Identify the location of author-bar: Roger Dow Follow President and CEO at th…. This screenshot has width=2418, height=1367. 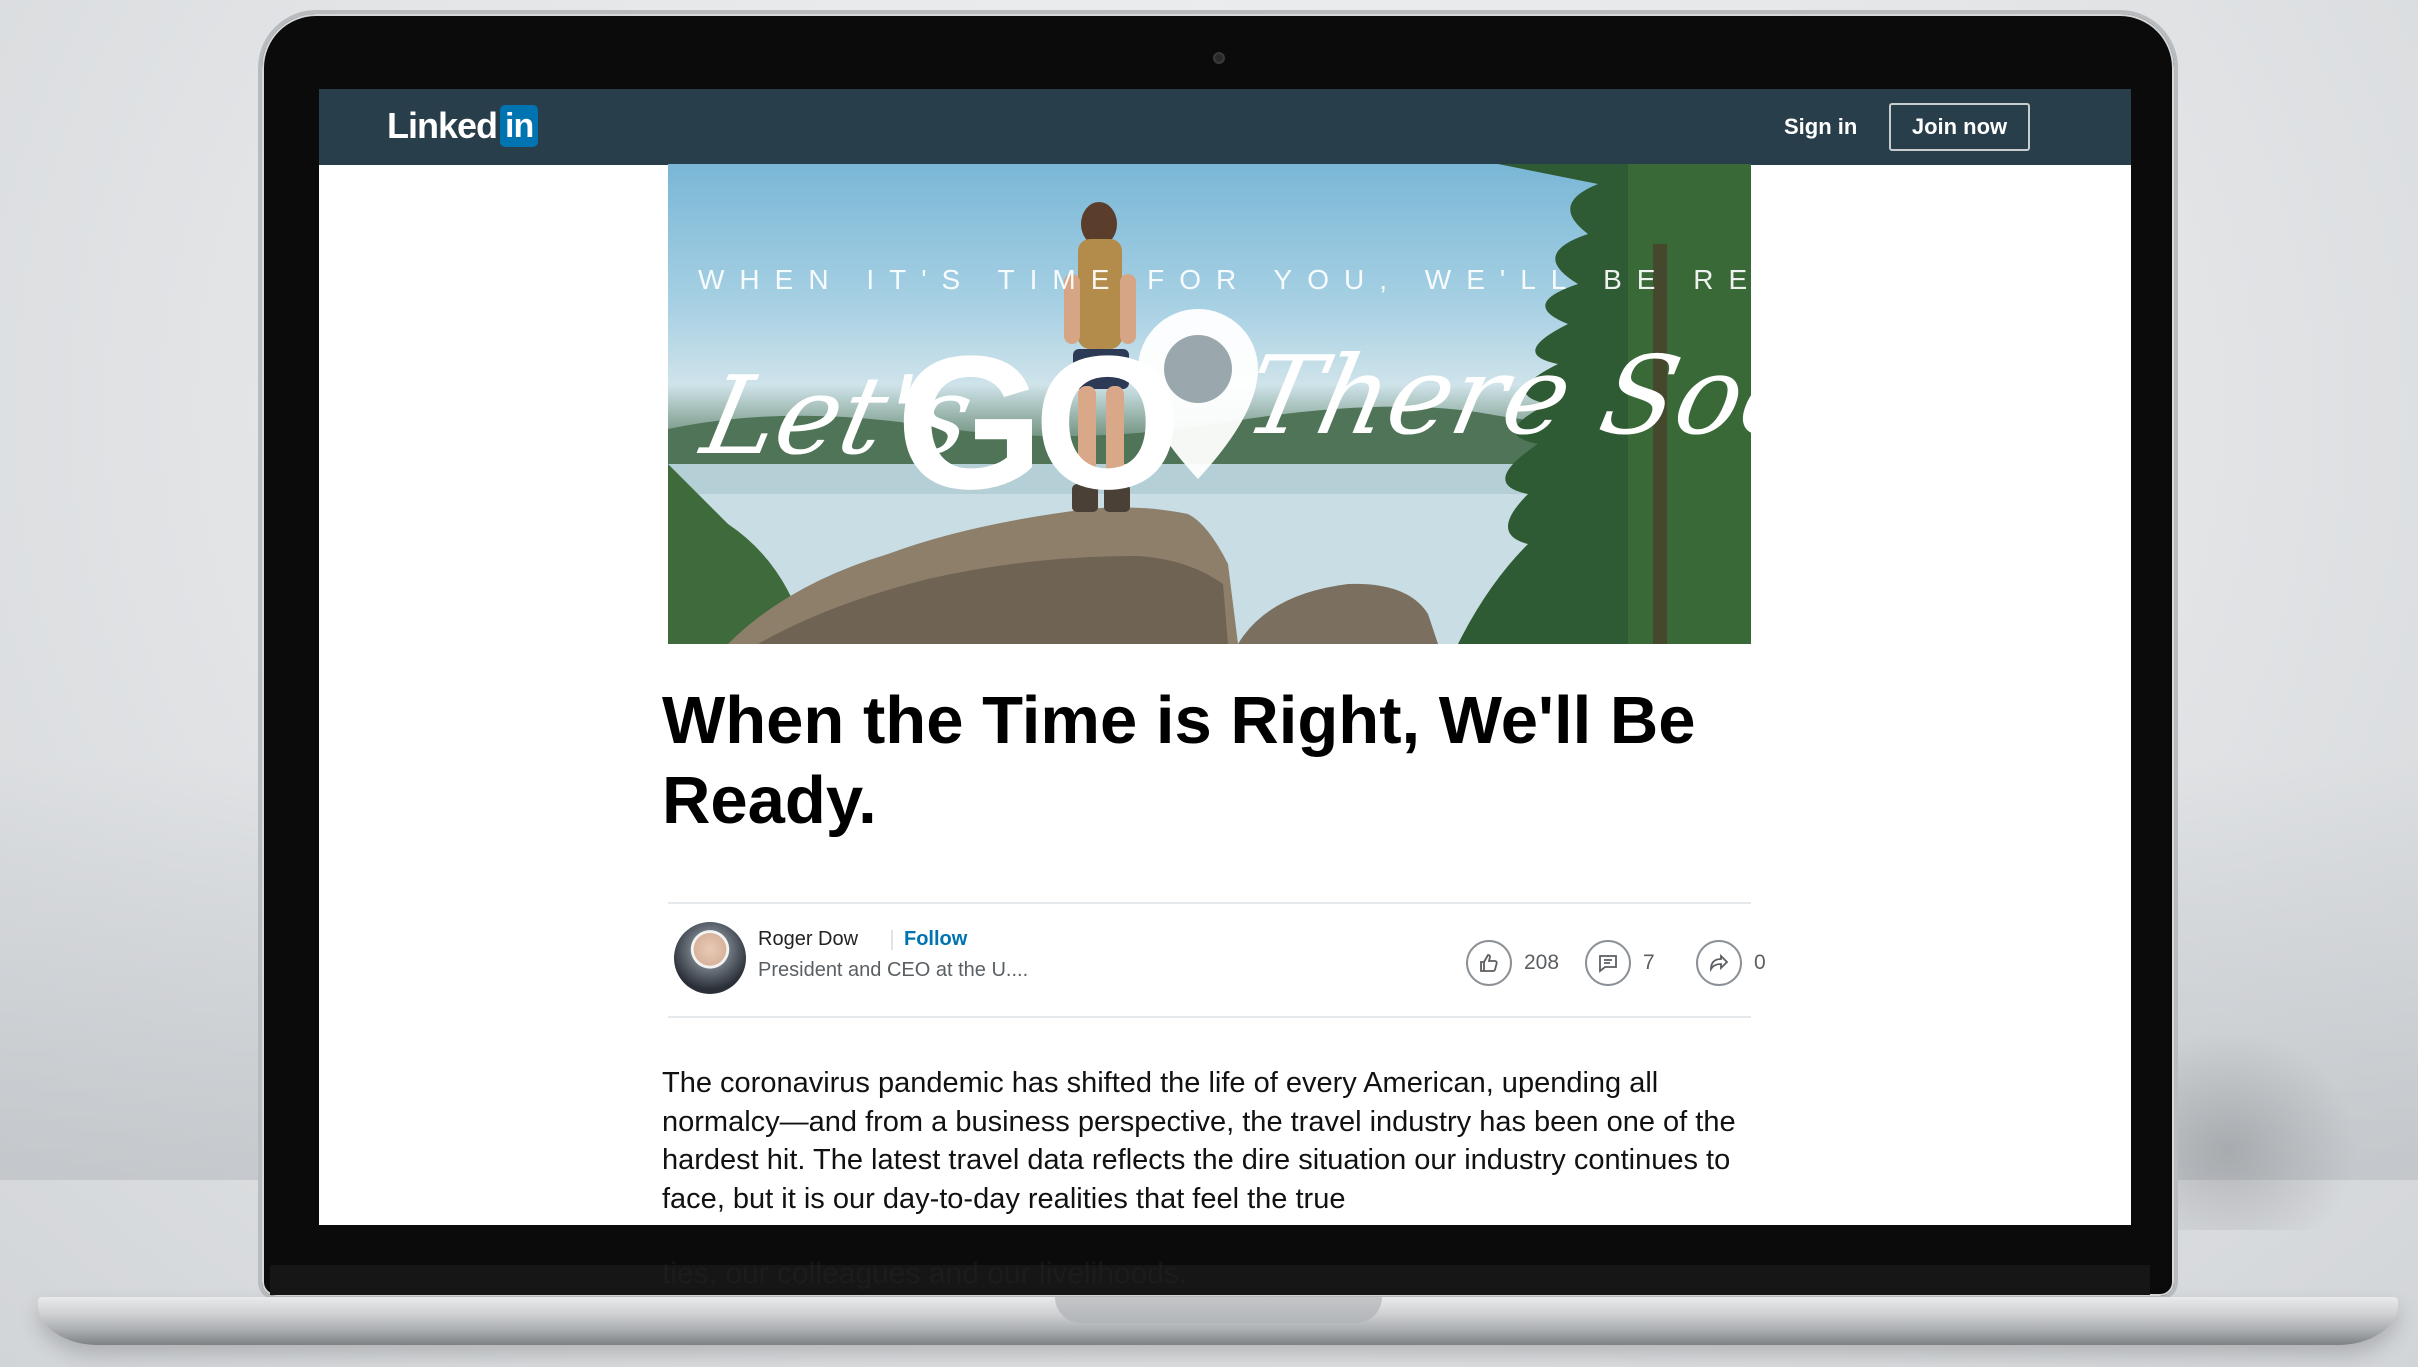
(1217, 960).